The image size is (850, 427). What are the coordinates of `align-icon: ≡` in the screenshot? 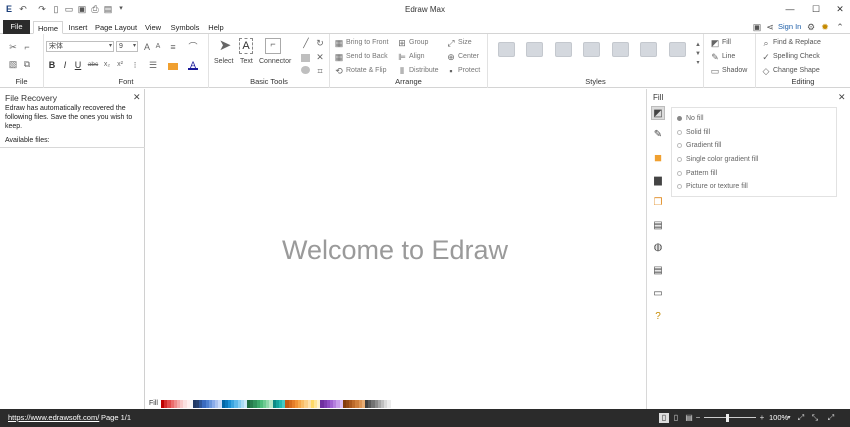 It's located at (173, 47).